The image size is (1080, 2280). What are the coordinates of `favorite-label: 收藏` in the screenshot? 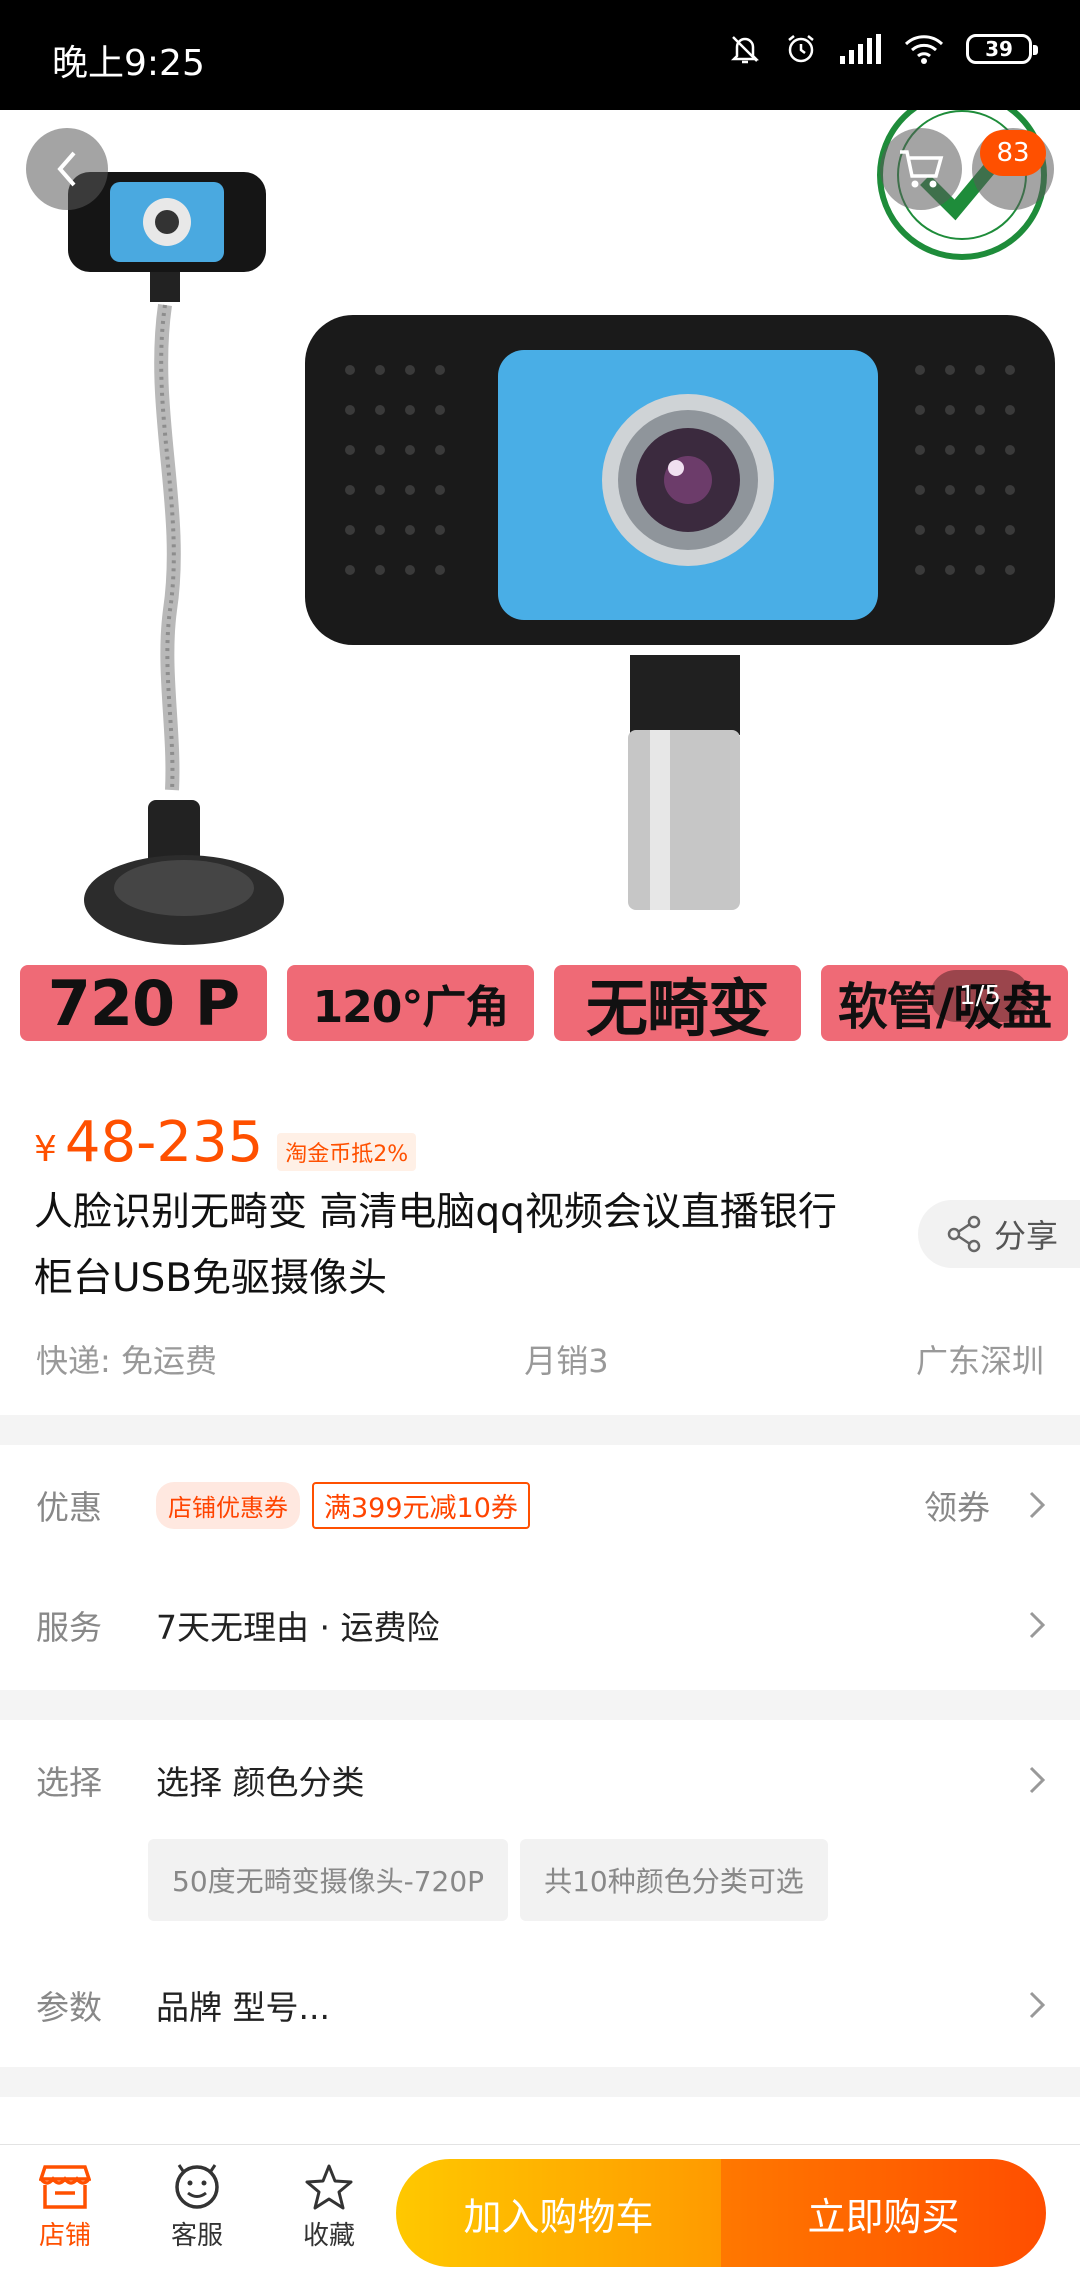 It's located at (328, 2236).